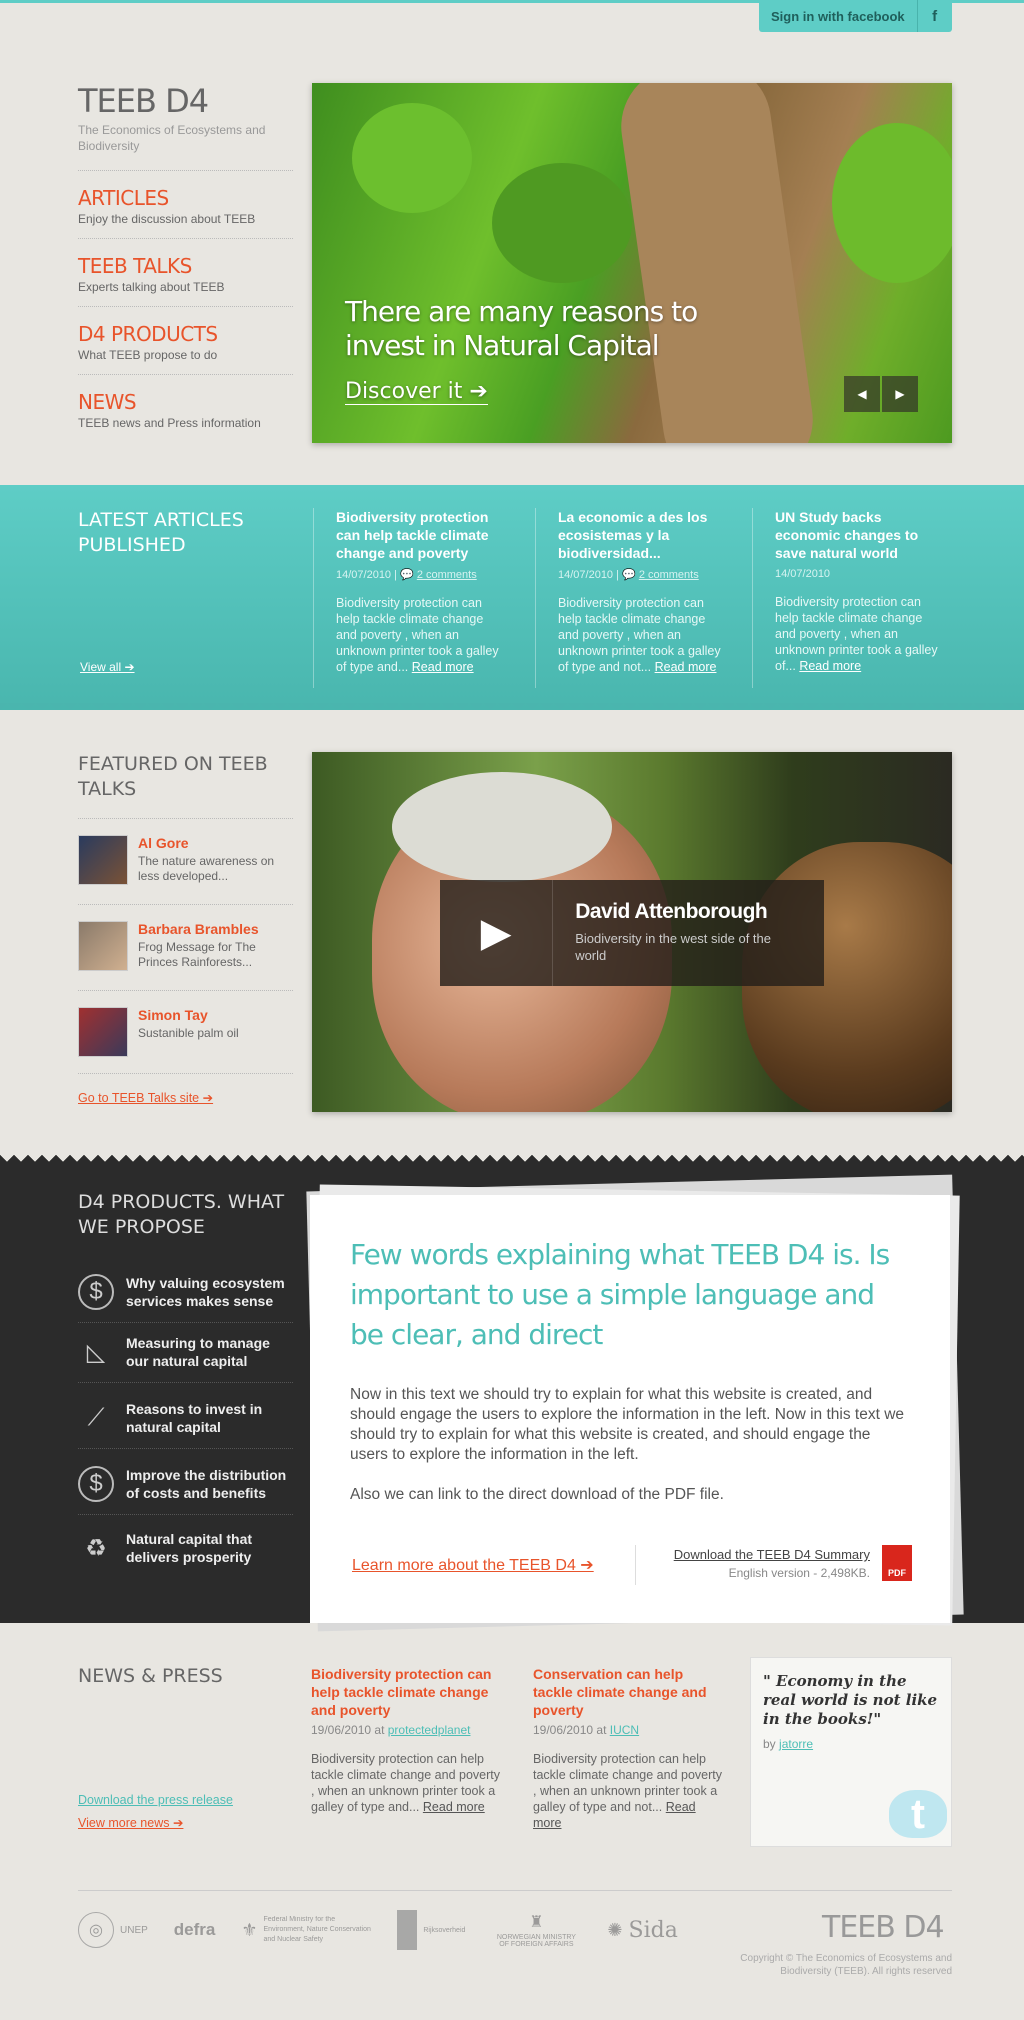  What do you see at coordinates (429, 1730) in the screenshot?
I see `news-source-link: protectedplanet` at bounding box center [429, 1730].